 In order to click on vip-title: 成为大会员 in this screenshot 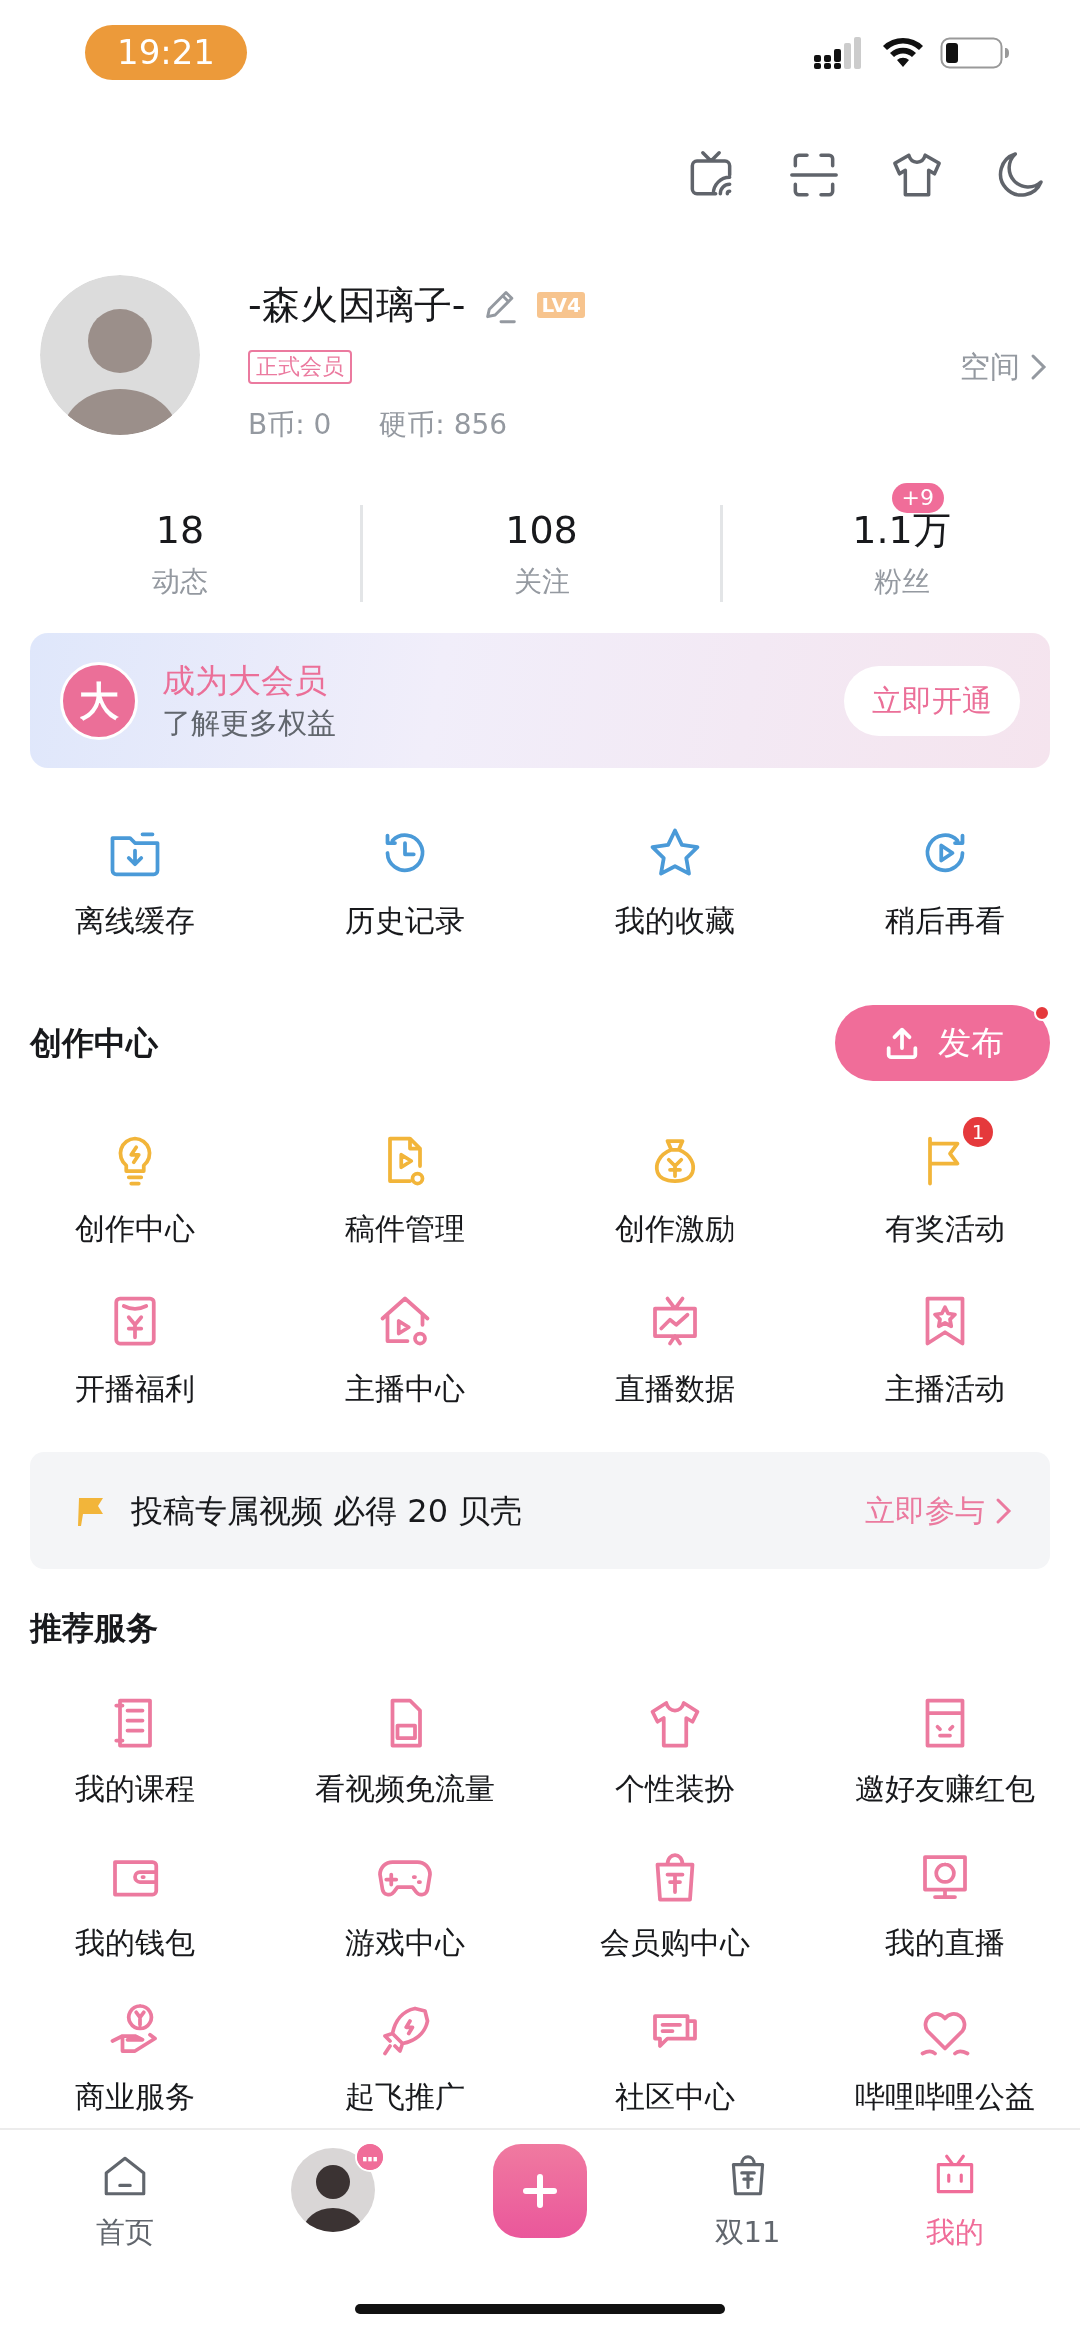, I will do `click(245, 680)`.